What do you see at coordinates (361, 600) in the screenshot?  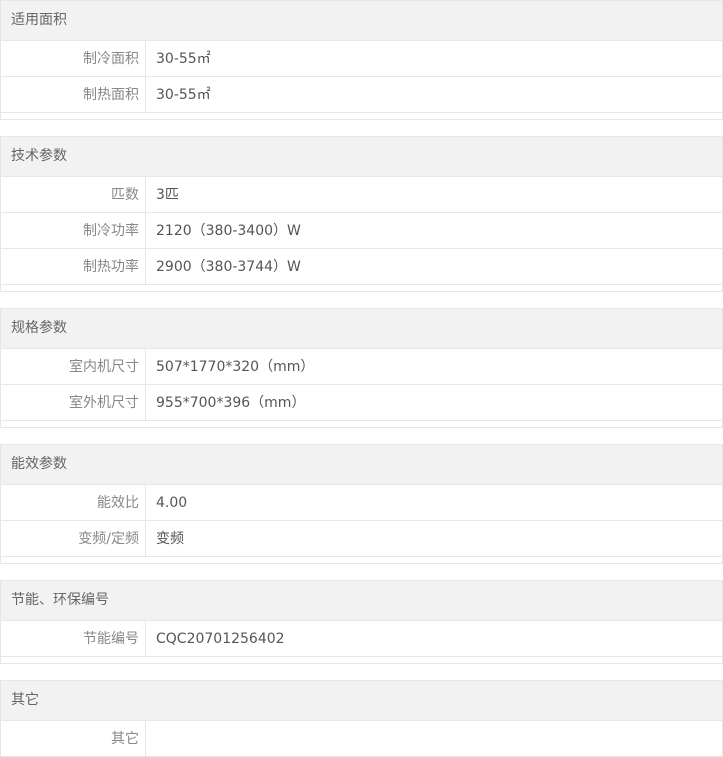 I see `section-title: 节能、环保编号` at bounding box center [361, 600].